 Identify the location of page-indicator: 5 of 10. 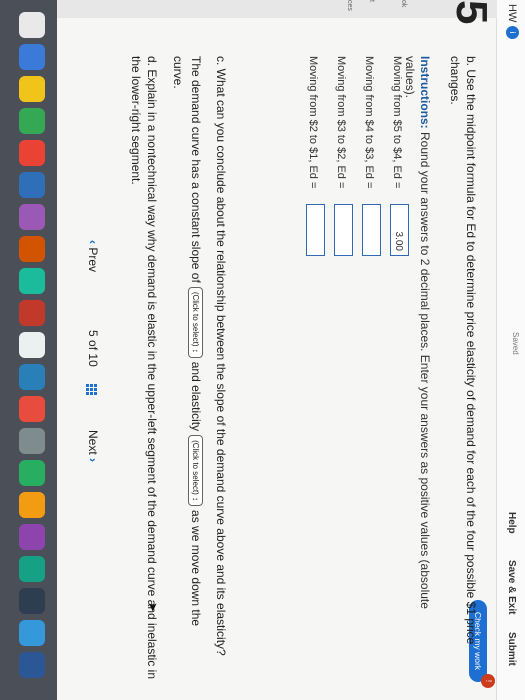
(93, 348).